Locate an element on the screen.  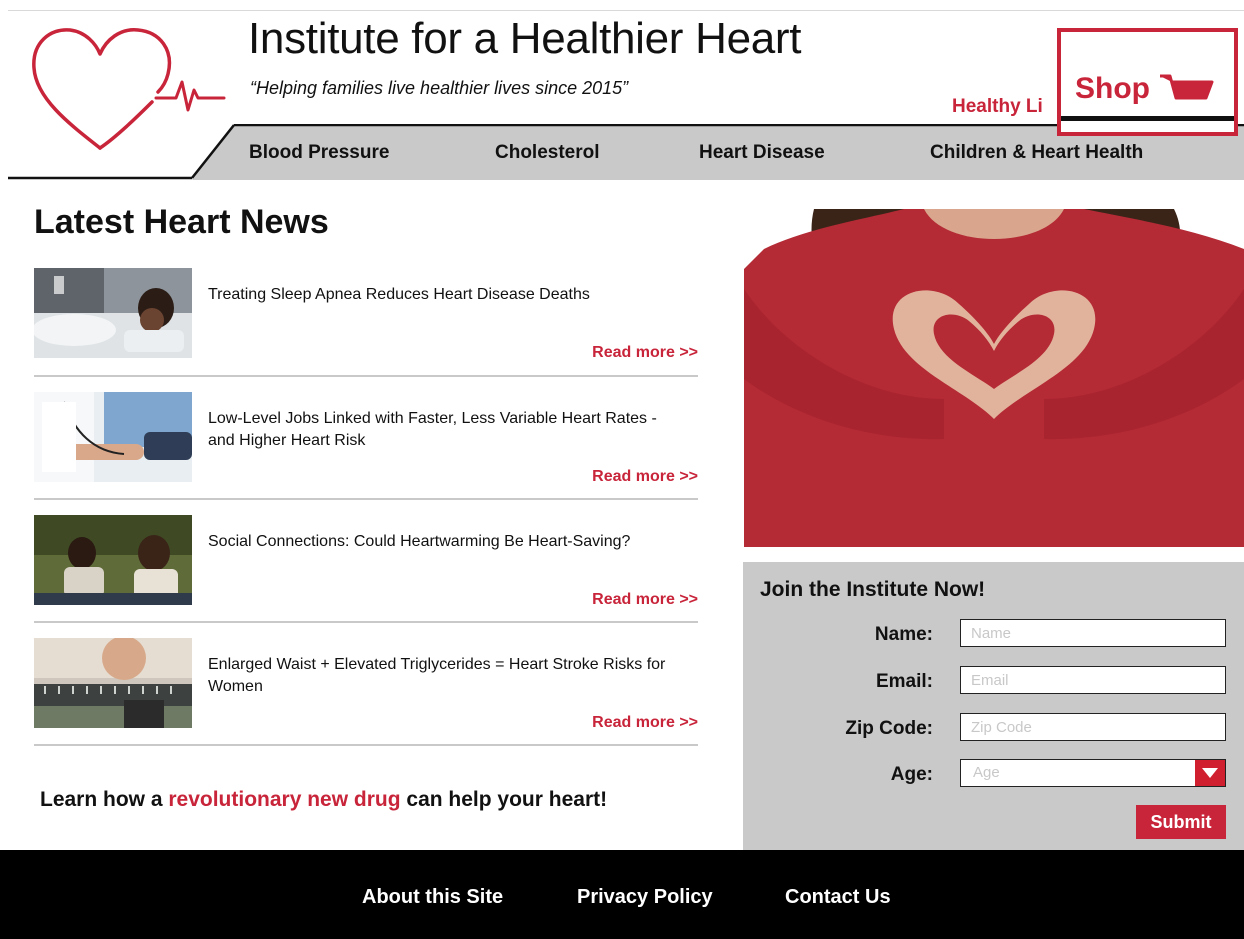
promo-text-after: can help your heart! is located at coordinates (504, 799).